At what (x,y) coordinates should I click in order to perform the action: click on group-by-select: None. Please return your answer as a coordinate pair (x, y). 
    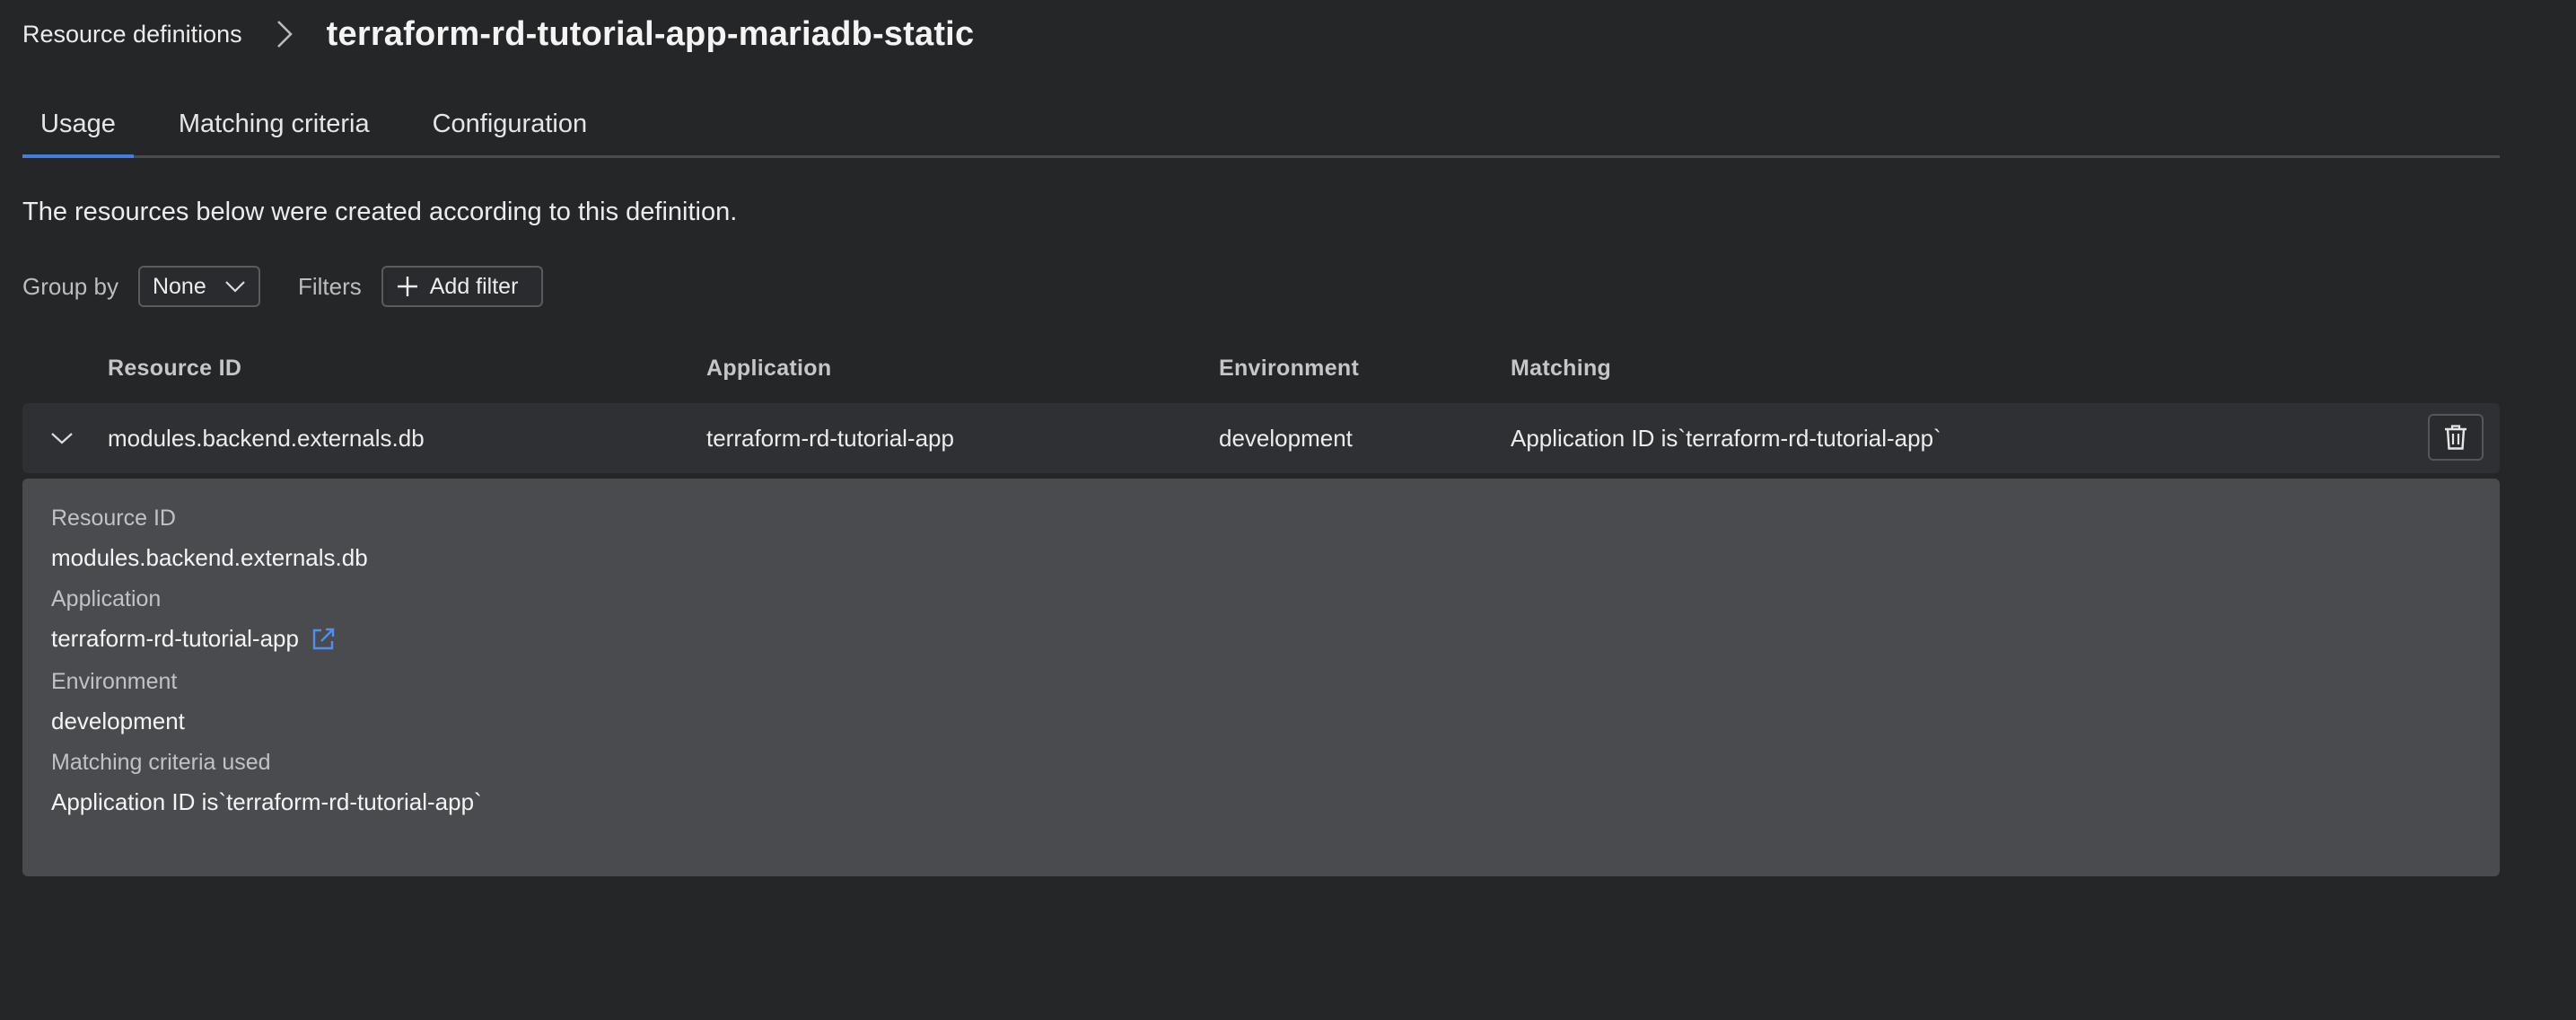
    Looking at the image, I should click on (198, 287).